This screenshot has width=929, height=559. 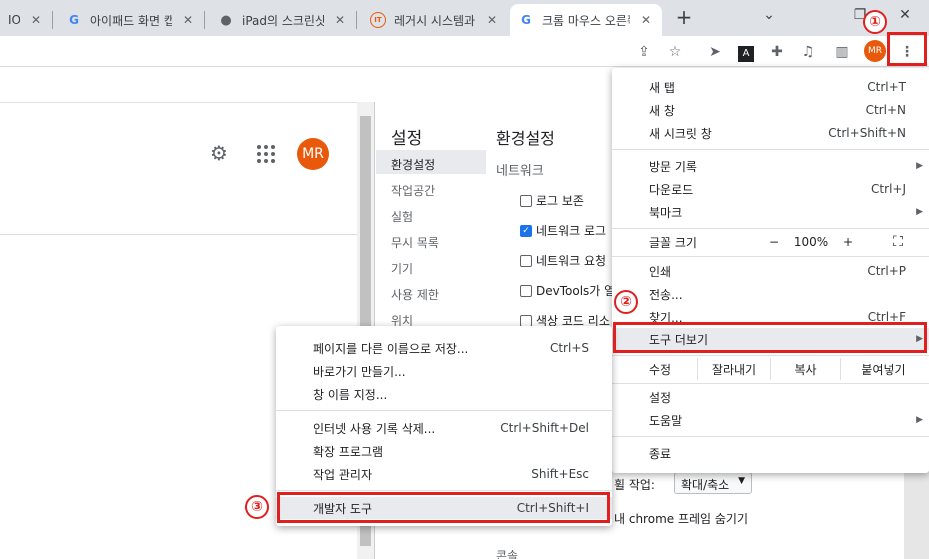 What do you see at coordinates (883, 369) in the screenshot?
I see `paste-button: 붙여넣기` at bounding box center [883, 369].